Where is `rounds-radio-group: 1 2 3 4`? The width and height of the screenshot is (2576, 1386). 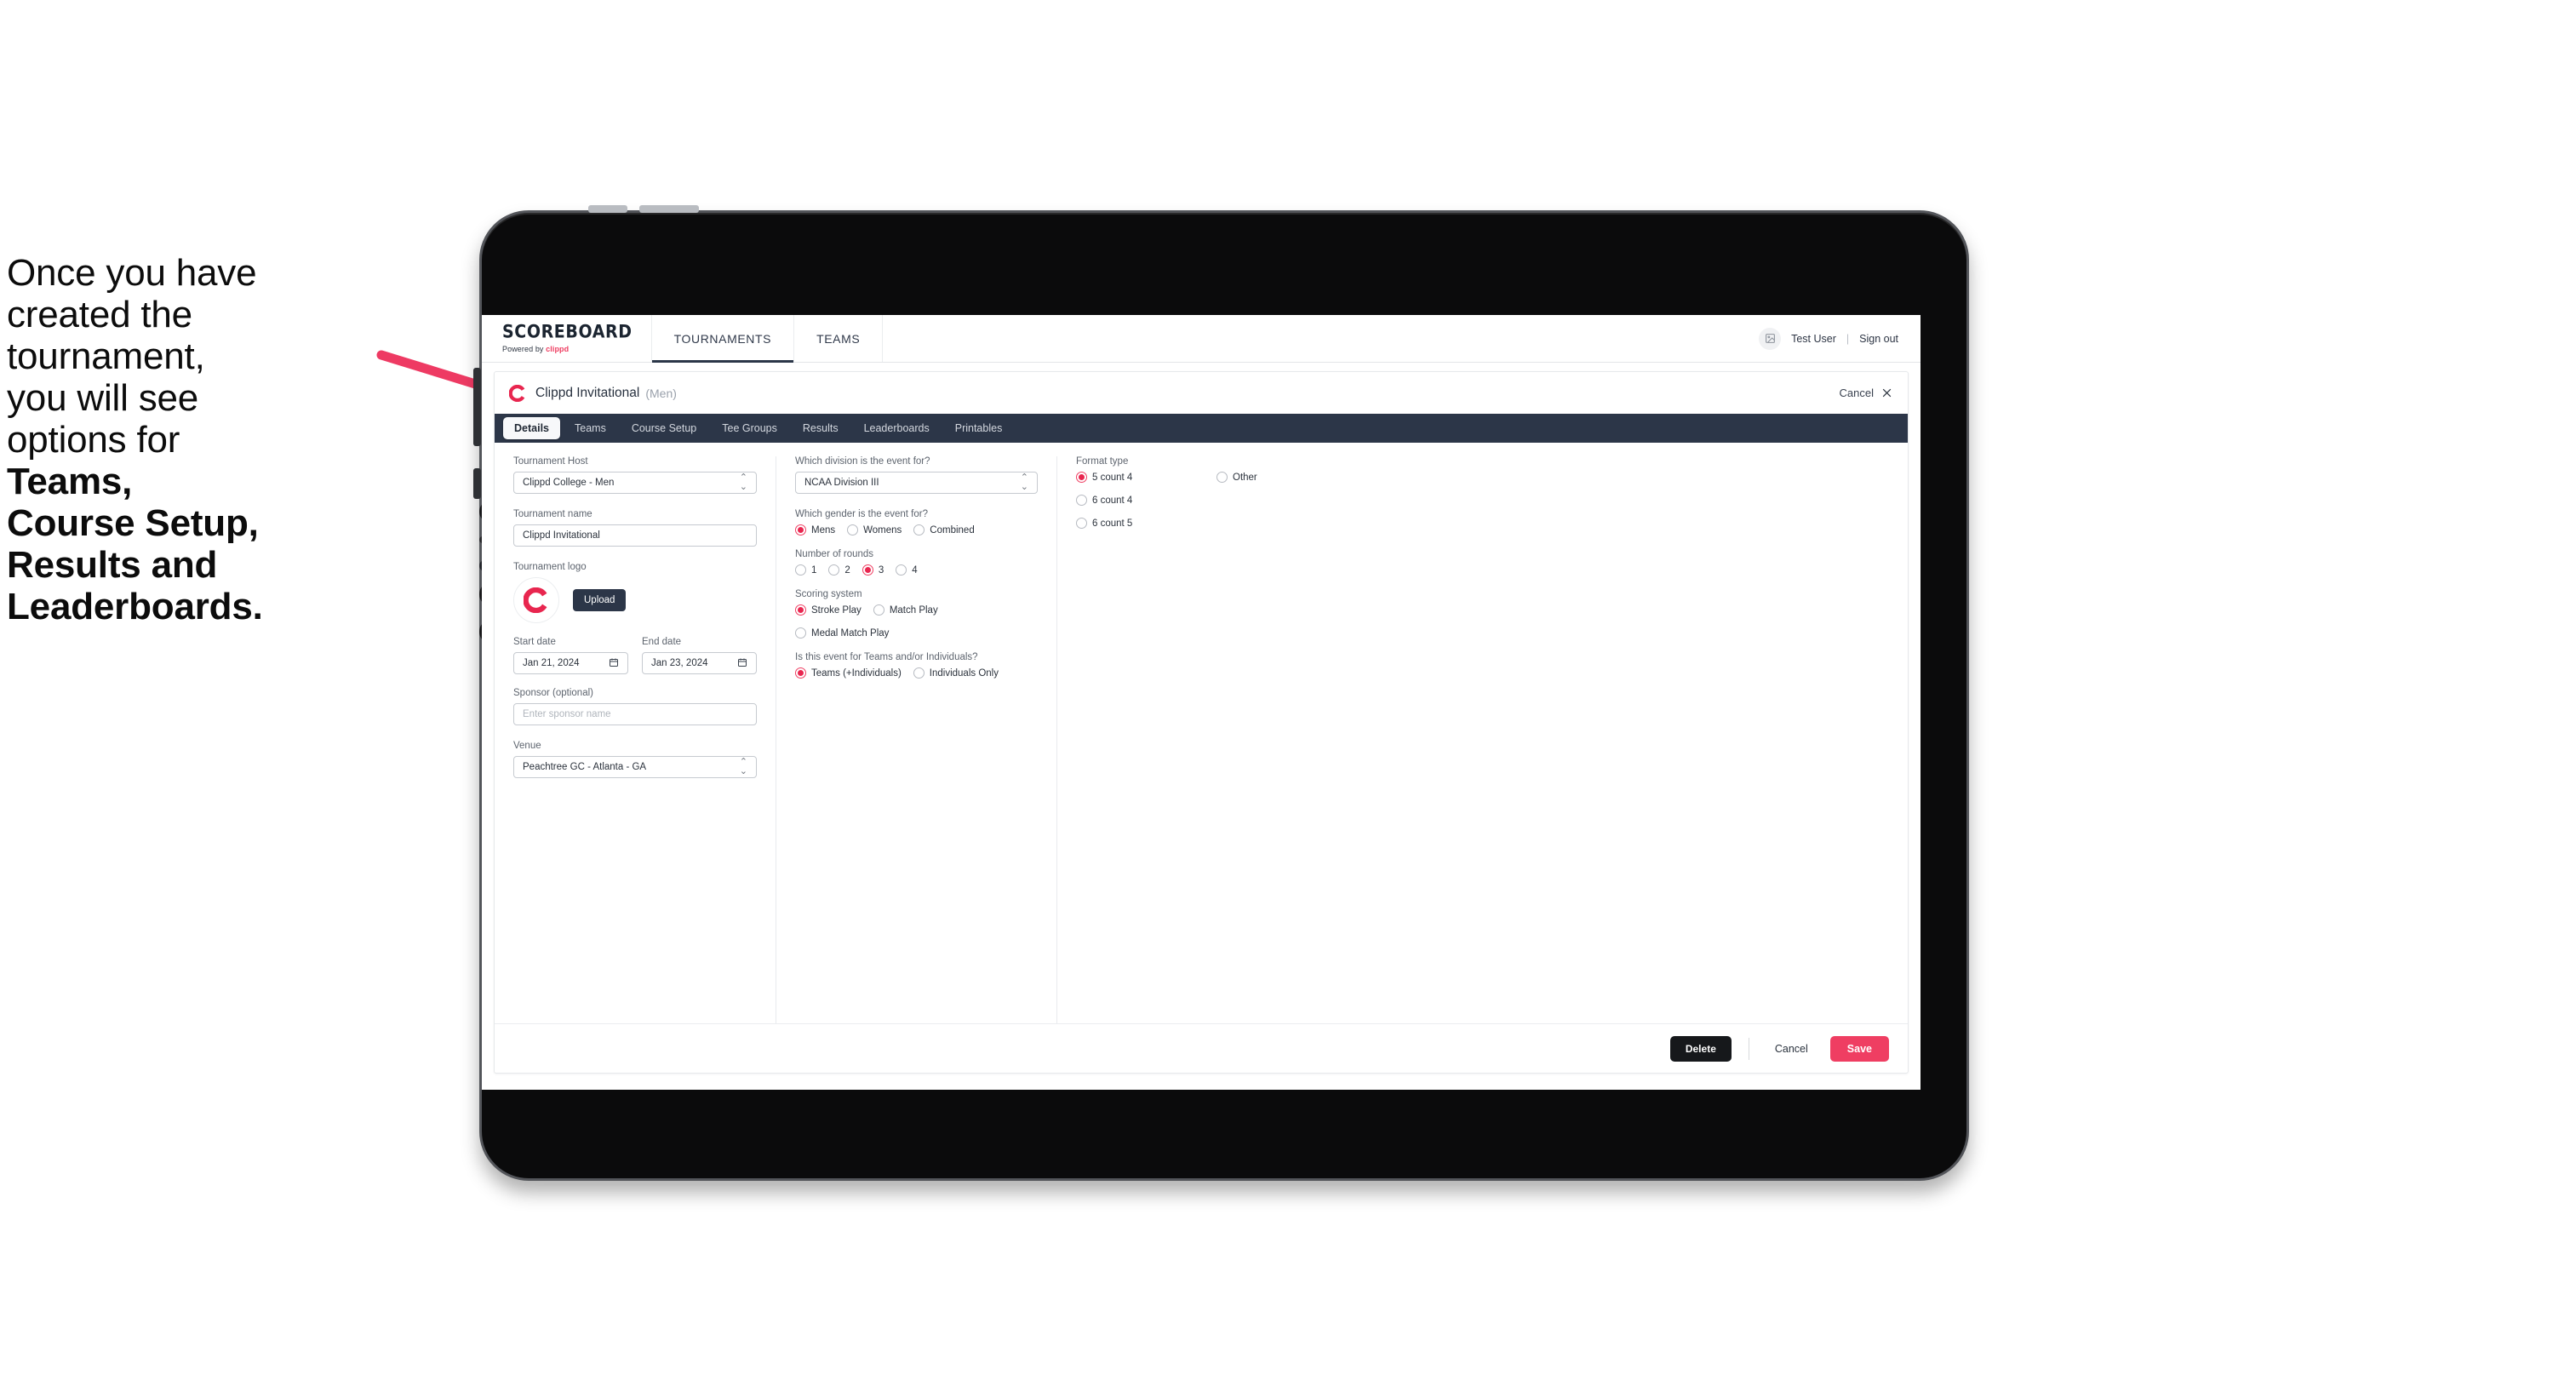
rounds-radio-group: 1 2 3 4 is located at coordinates (916, 570).